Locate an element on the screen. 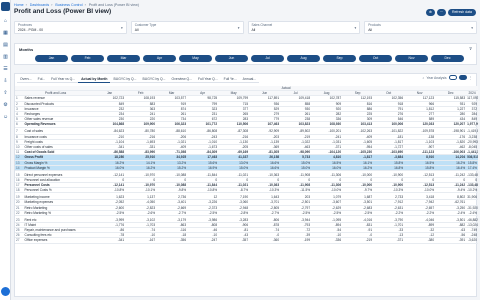  side-nav-rail: ⌂ ▦ ▤ ▥ ☰ ⇩ ⇧ ⚙ ☺ is located at coordinates (5, 150).